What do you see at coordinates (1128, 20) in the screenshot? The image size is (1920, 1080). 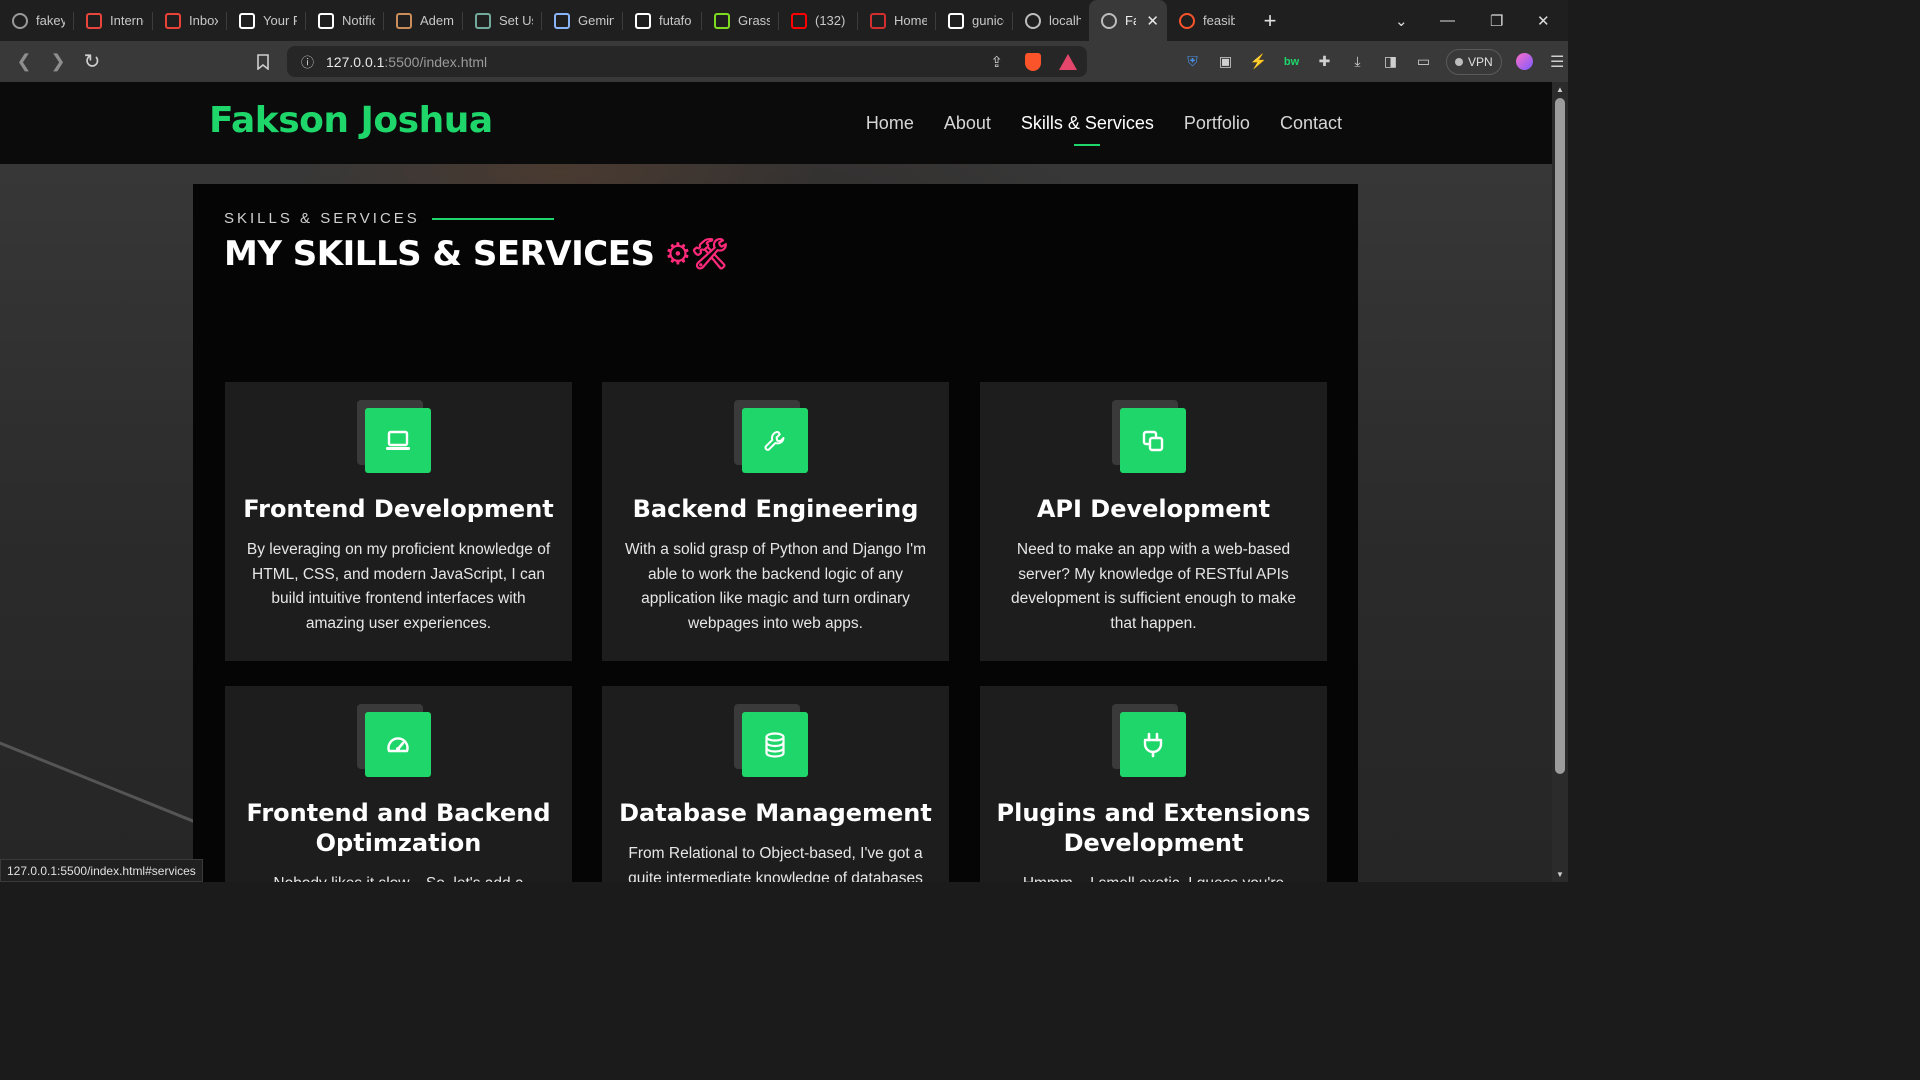 I see `browser-tab: Fa ✕` at bounding box center [1128, 20].